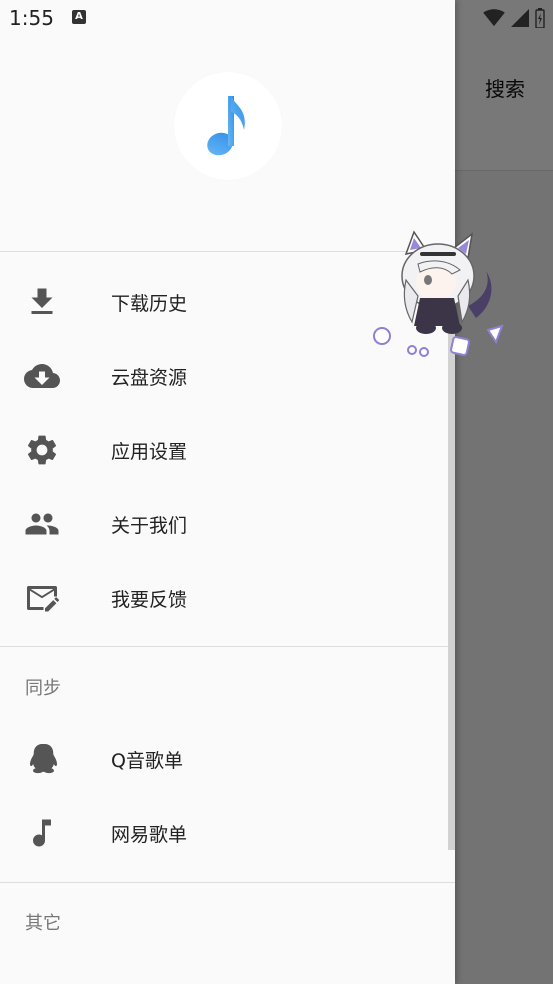  Describe the element at coordinates (42, 833) in the screenshot. I see `music-note-icon` at that location.